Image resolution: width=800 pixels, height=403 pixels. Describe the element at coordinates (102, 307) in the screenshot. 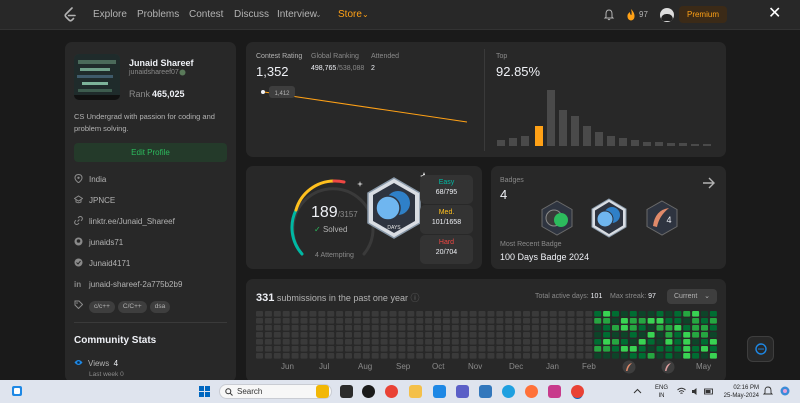

I see `skill-tag: c/c++` at that location.